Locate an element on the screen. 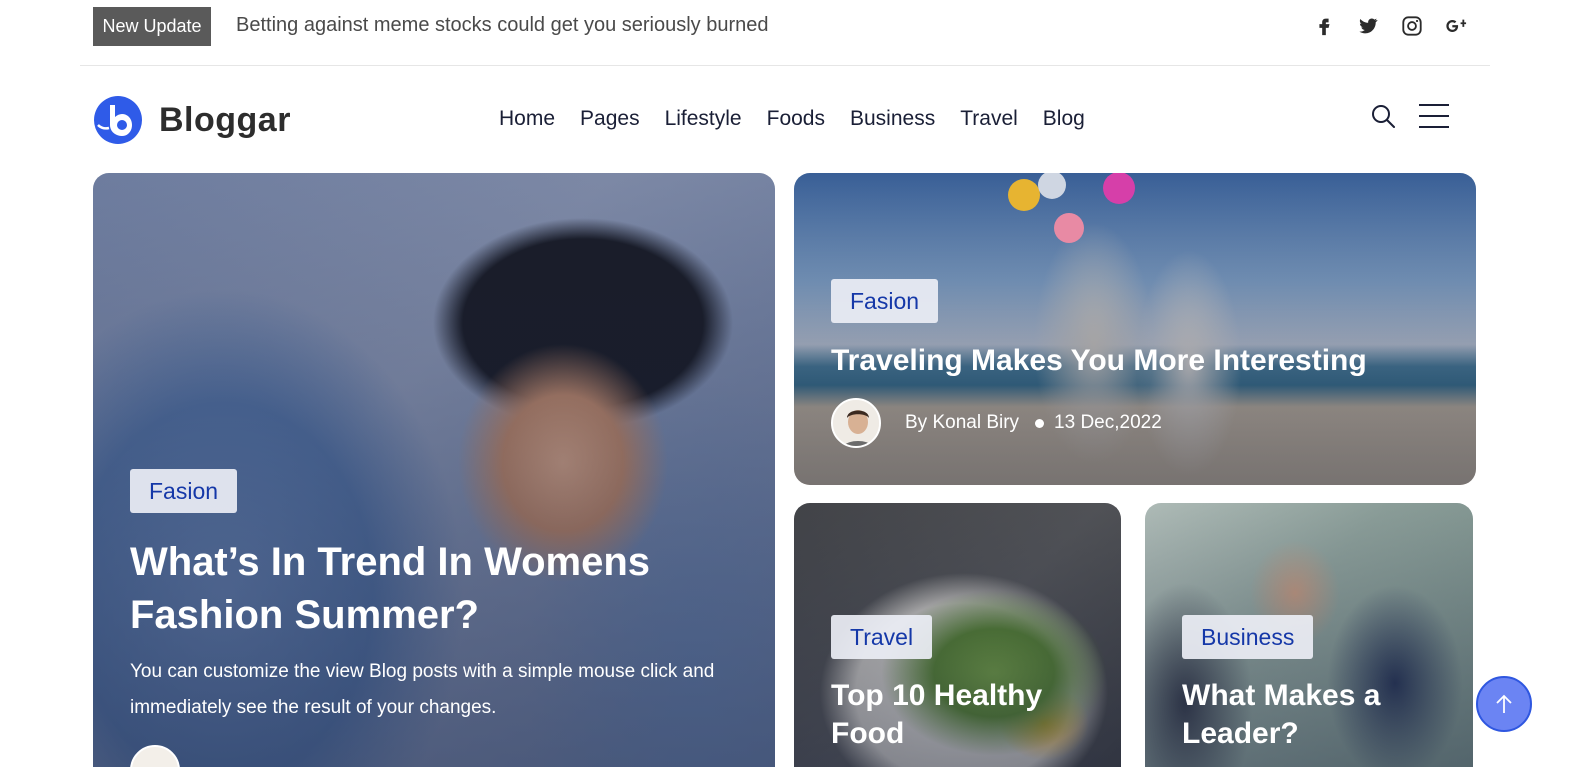  logo-icon is located at coordinates (118, 120).